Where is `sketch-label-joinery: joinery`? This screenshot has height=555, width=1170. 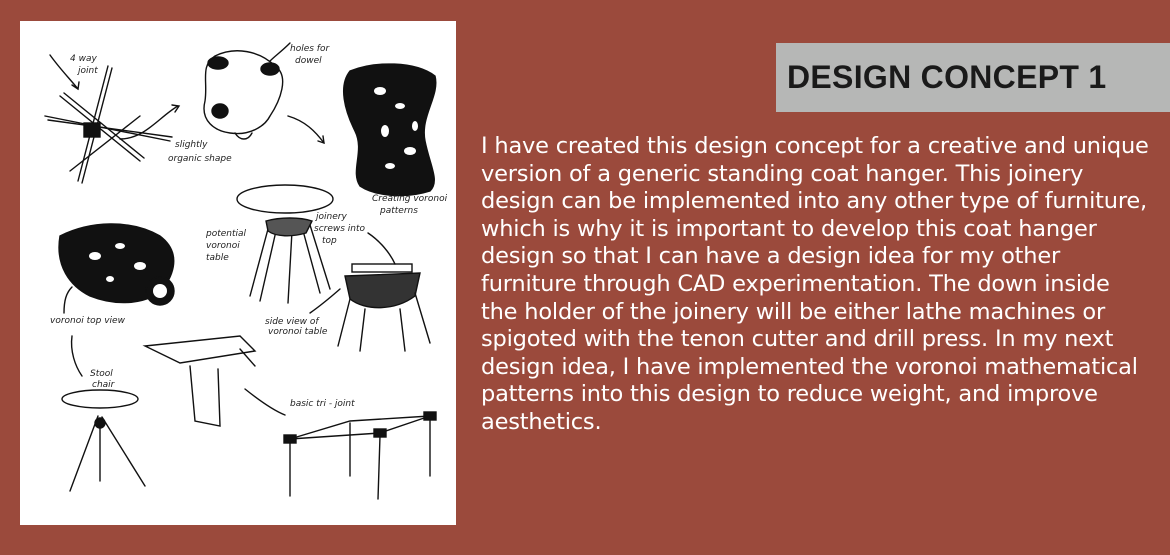 sketch-label-joinery: joinery is located at coordinates (330, 217).